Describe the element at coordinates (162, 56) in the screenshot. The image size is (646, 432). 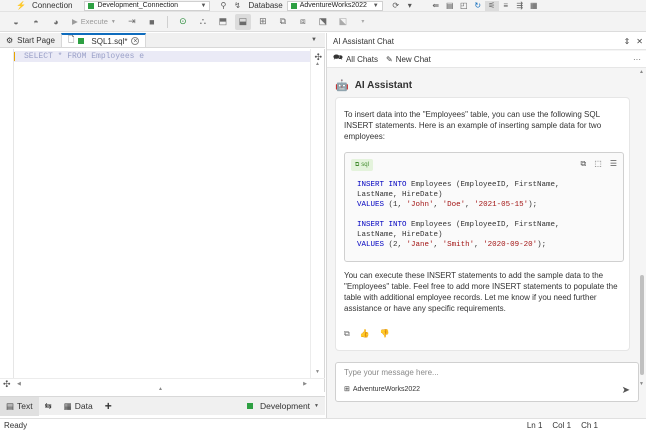
I see `editor-line: SELECT * FROM Employees e` at that location.